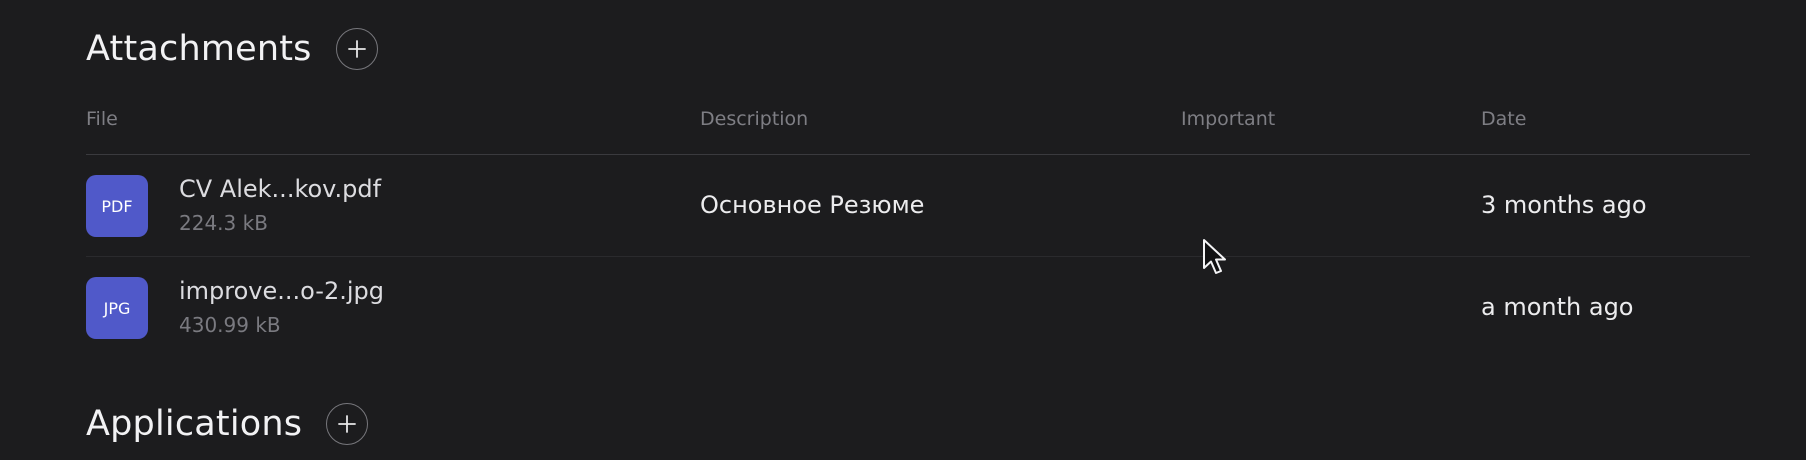 The image size is (1806, 460). Describe the element at coordinates (281, 291) in the screenshot. I see `file-name-link: improve...o-2.jpg` at that location.